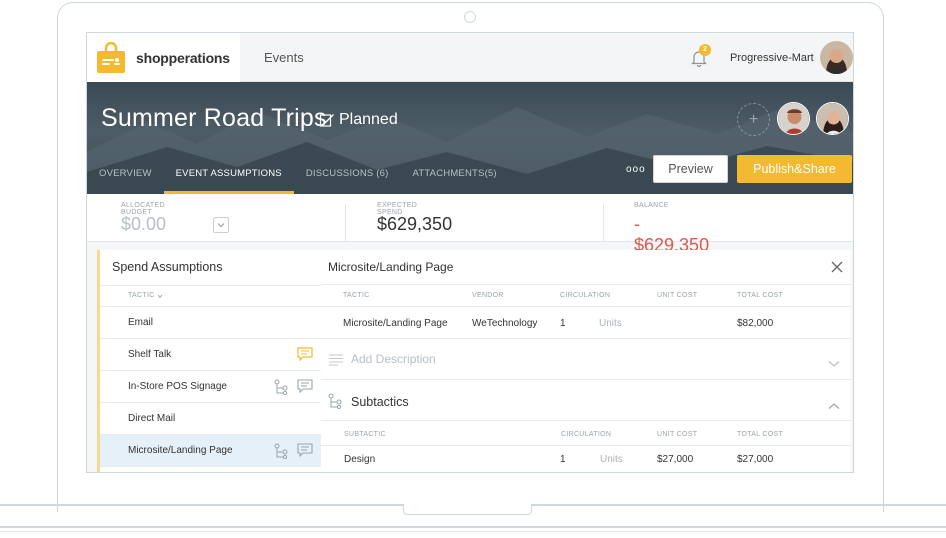 The height and width of the screenshot is (538, 946). I want to click on list-item-selected: Microsite/Landing Page, so click(210, 451).